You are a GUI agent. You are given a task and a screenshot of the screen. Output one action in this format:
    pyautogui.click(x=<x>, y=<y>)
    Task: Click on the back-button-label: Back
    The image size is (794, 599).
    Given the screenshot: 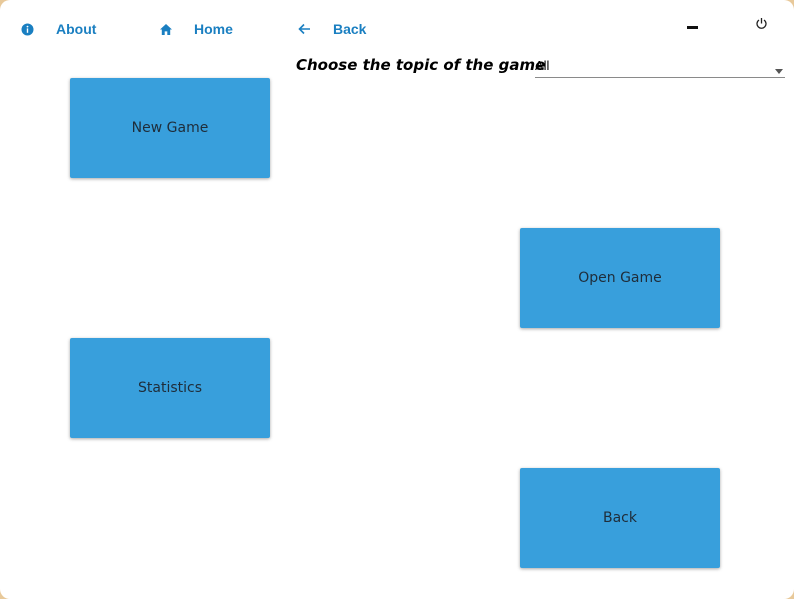 What is the action you would take?
    pyautogui.click(x=620, y=518)
    